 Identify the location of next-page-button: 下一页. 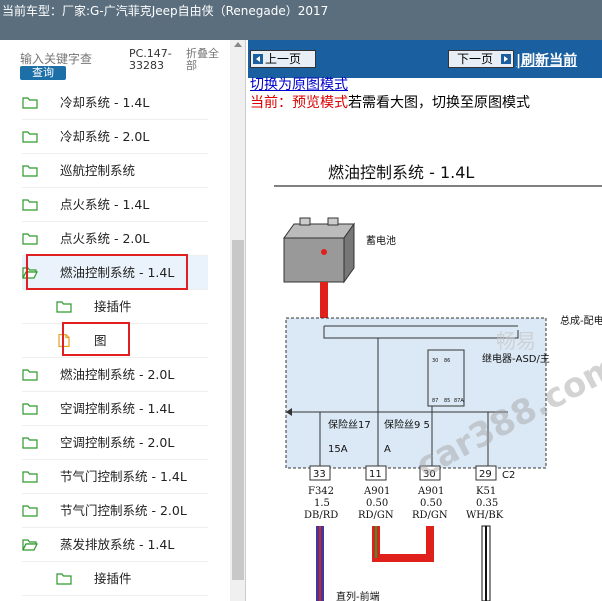
(481, 59).